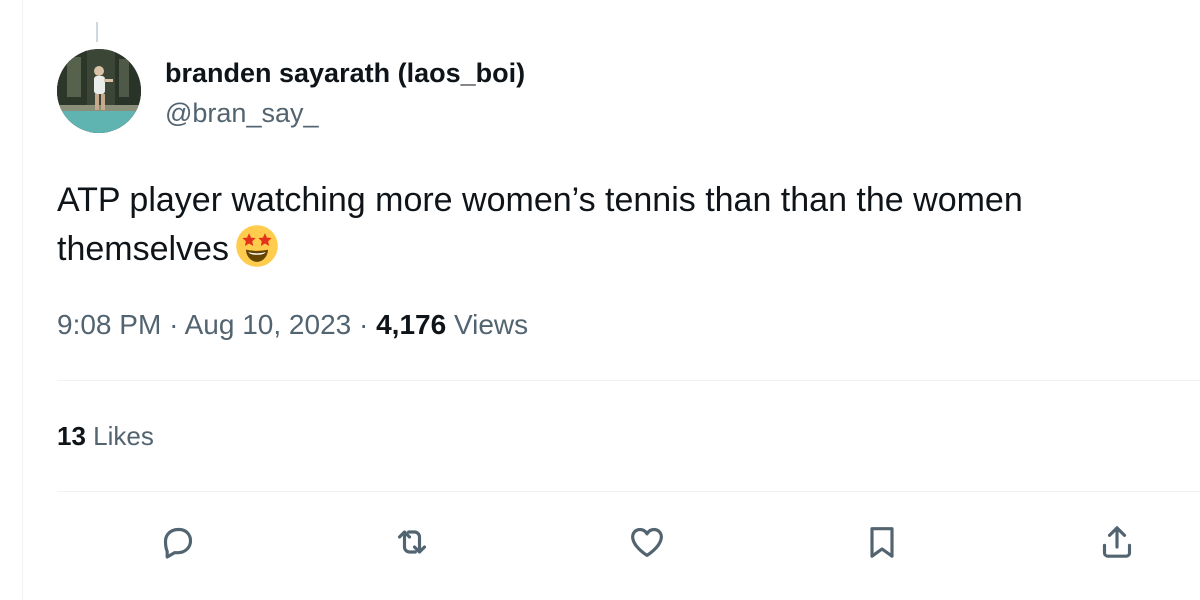 The image size is (1200, 600). I want to click on share-icon, so click(1117, 542).